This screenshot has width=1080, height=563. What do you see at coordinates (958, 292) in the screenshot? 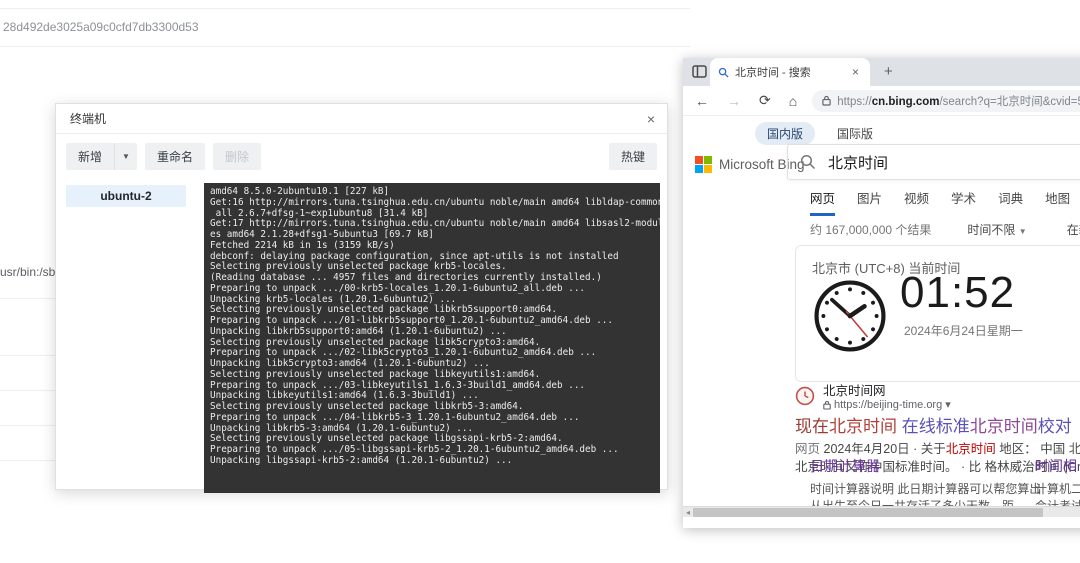
I see `current-time-value: 01:52` at bounding box center [958, 292].